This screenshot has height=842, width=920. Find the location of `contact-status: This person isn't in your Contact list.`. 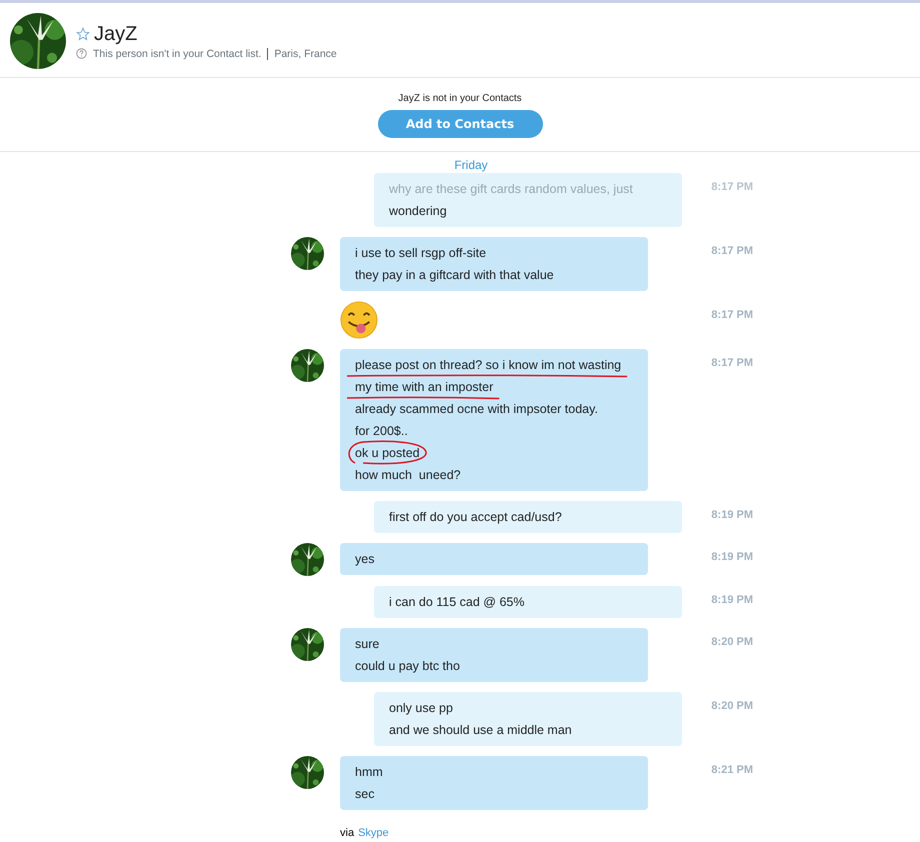

contact-status: This person isn't in your Contact list. is located at coordinates (177, 54).